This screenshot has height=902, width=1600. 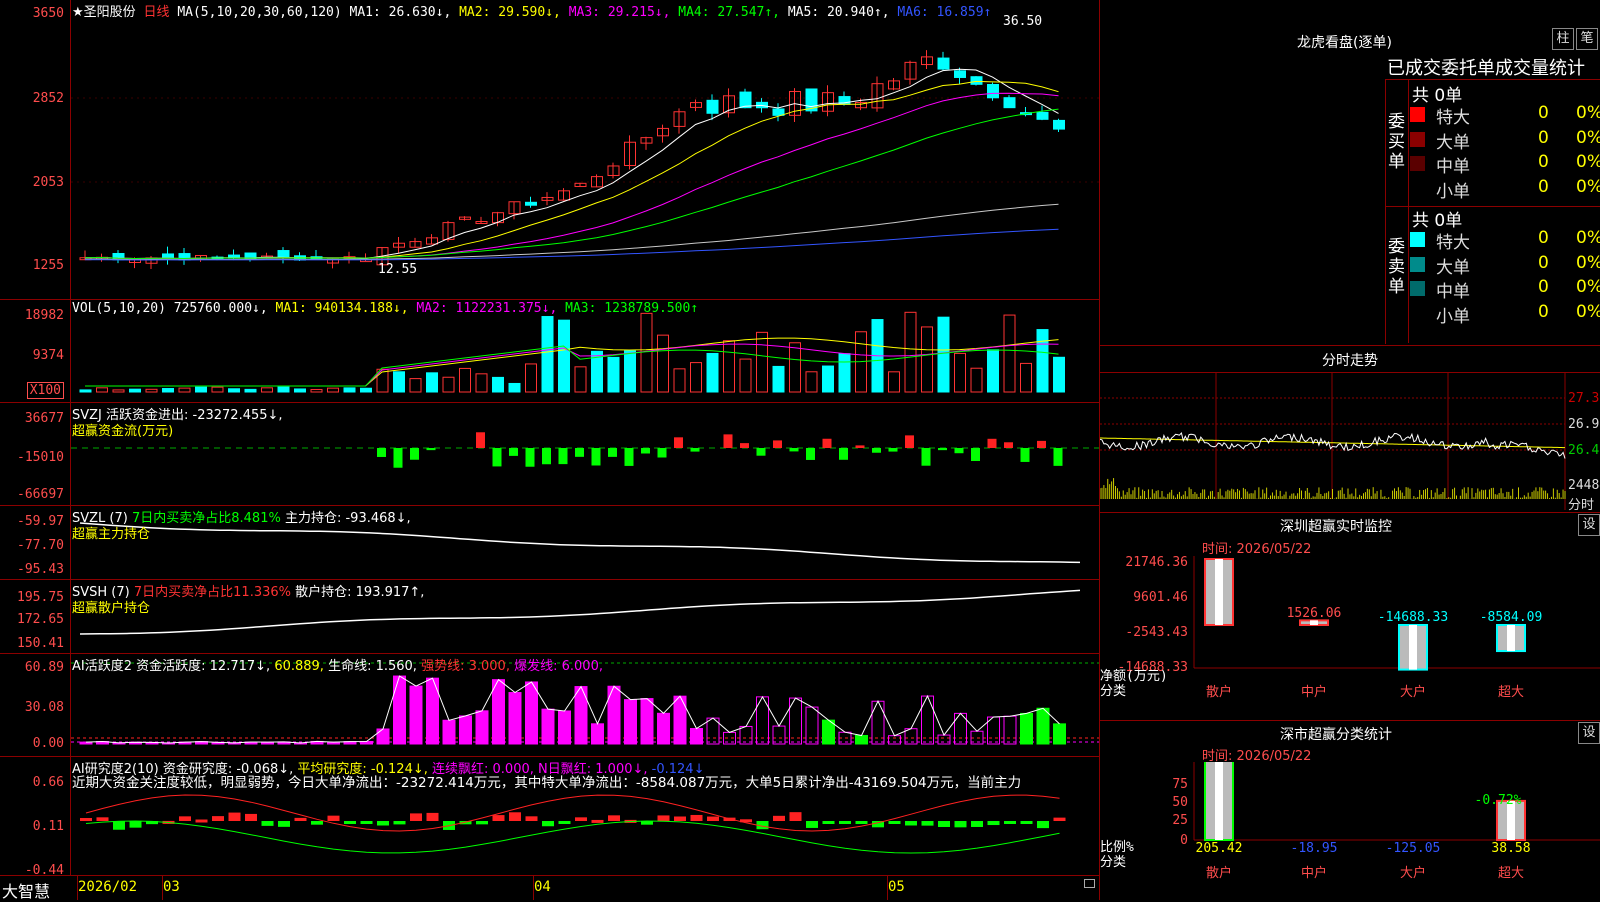 What do you see at coordinates (1587, 39) in the screenshot?
I see `tick-mode-button: 笔` at bounding box center [1587, 39].